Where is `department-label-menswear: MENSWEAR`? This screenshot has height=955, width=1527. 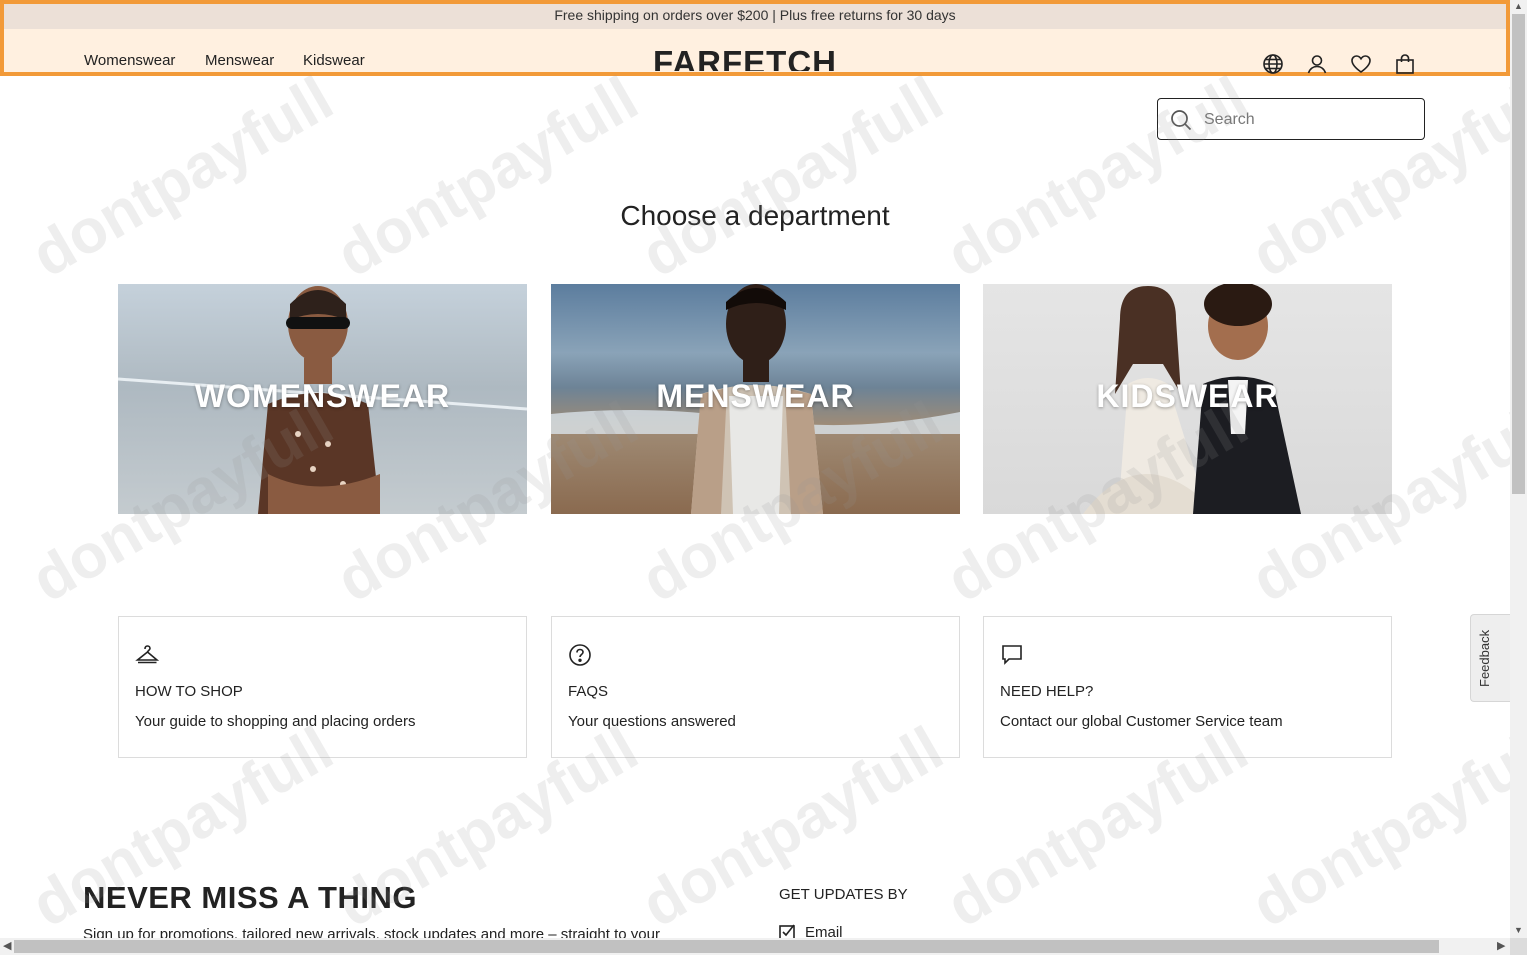
department-label-menswear: MENSWEAR is located at coordinates (755, 396).